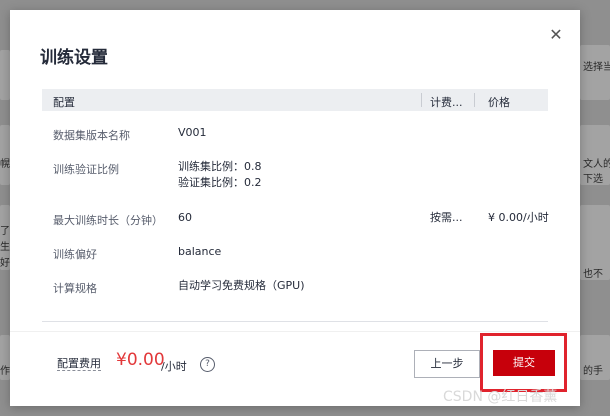  Describe the element at coordinates (220, 182) in the screenshot. I see `row-value-line: 验证集比例：0.2` at that location.